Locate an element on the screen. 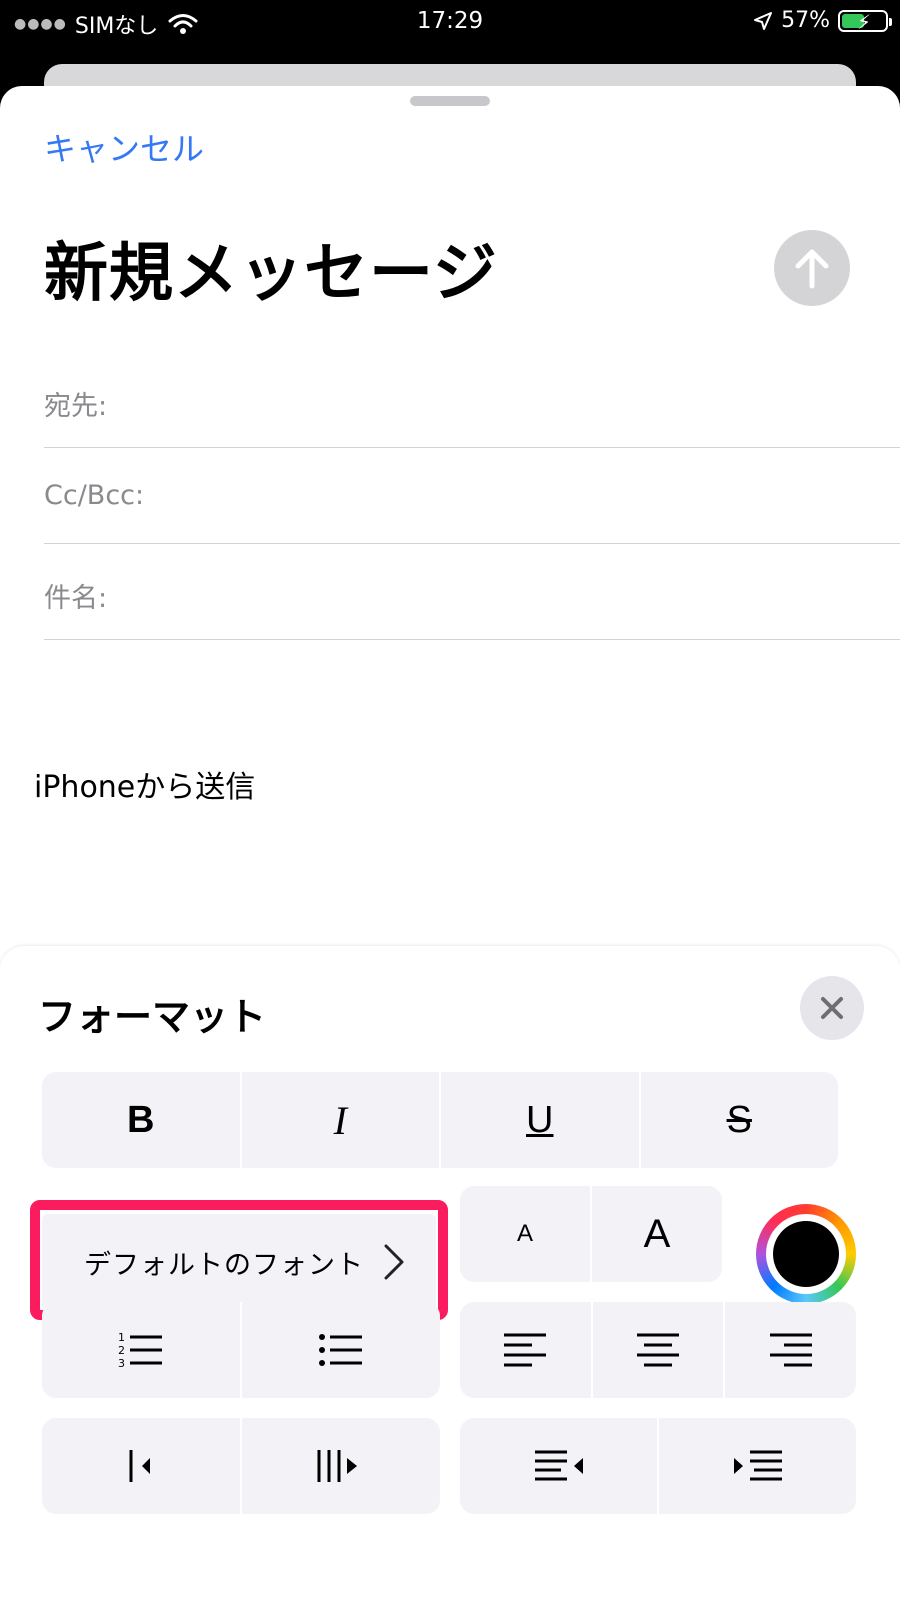 This screenshot has width=900, height=1600. large-a-glyph: A is located at coordinates (657, 1233).